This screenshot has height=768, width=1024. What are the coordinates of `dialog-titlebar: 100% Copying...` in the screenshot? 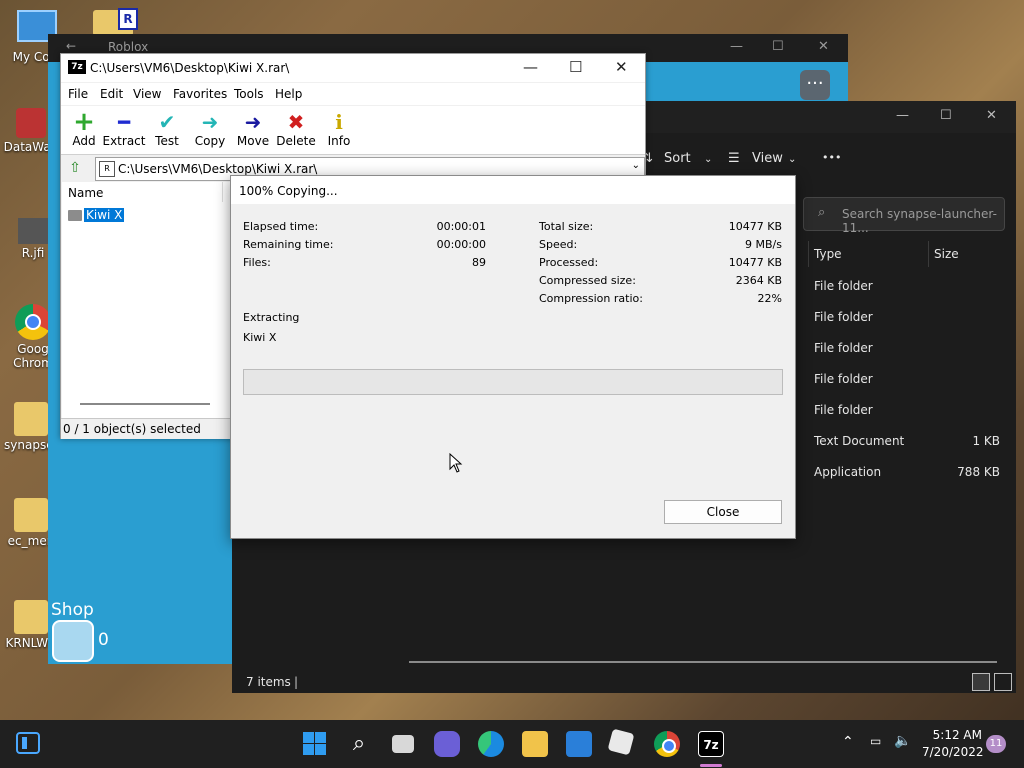 It's located at (513, 190).